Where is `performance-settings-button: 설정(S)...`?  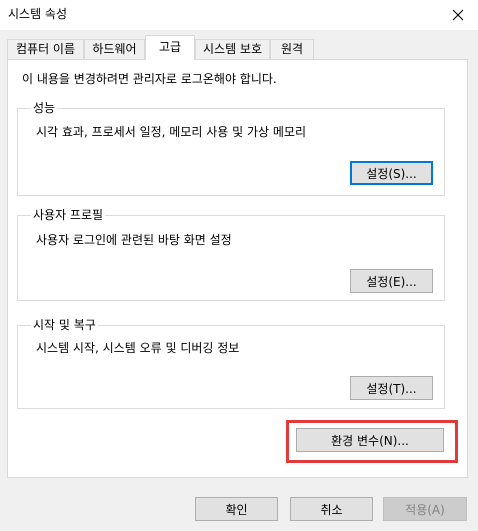 performance-settings-button: 설정(S)... is located at coordinates (391, 173).